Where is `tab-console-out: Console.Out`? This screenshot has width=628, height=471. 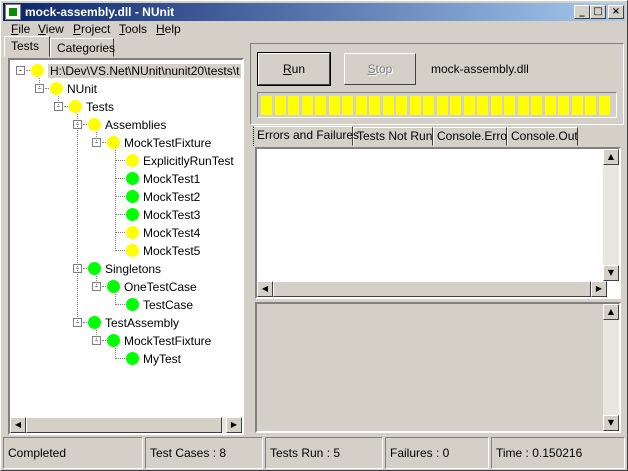
tab-console-out: Console.Out is located at coordinates (542, 136).